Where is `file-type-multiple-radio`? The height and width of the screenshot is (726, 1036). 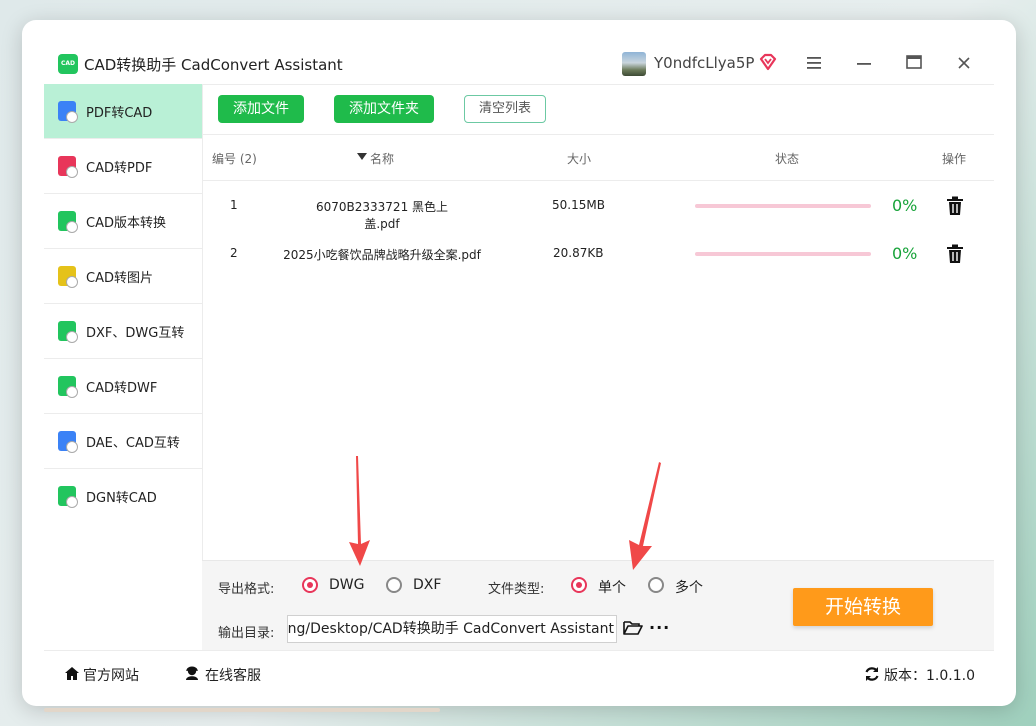 file-type-multiple-radio is located at coordinates (656, 585).